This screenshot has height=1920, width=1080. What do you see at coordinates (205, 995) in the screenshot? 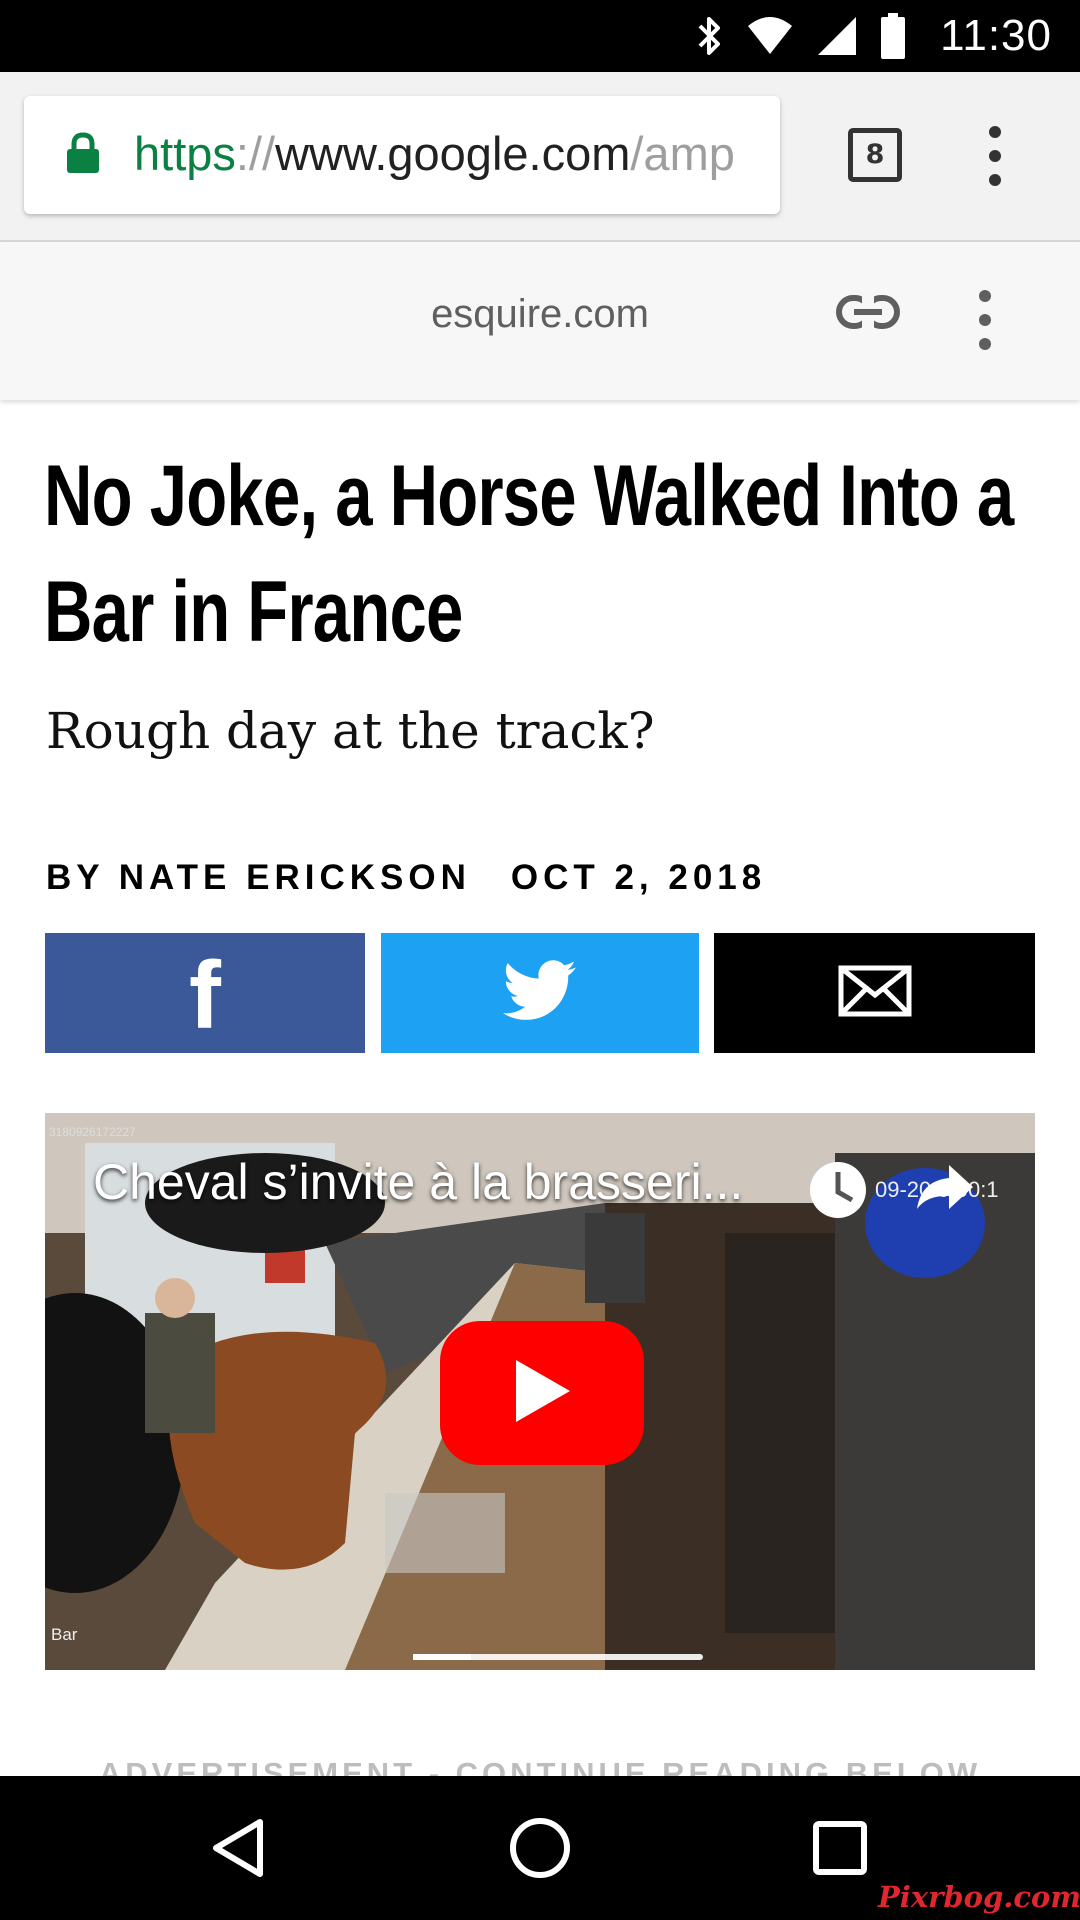
I see `facebook-icon: f` at bounding box center [205, 995].